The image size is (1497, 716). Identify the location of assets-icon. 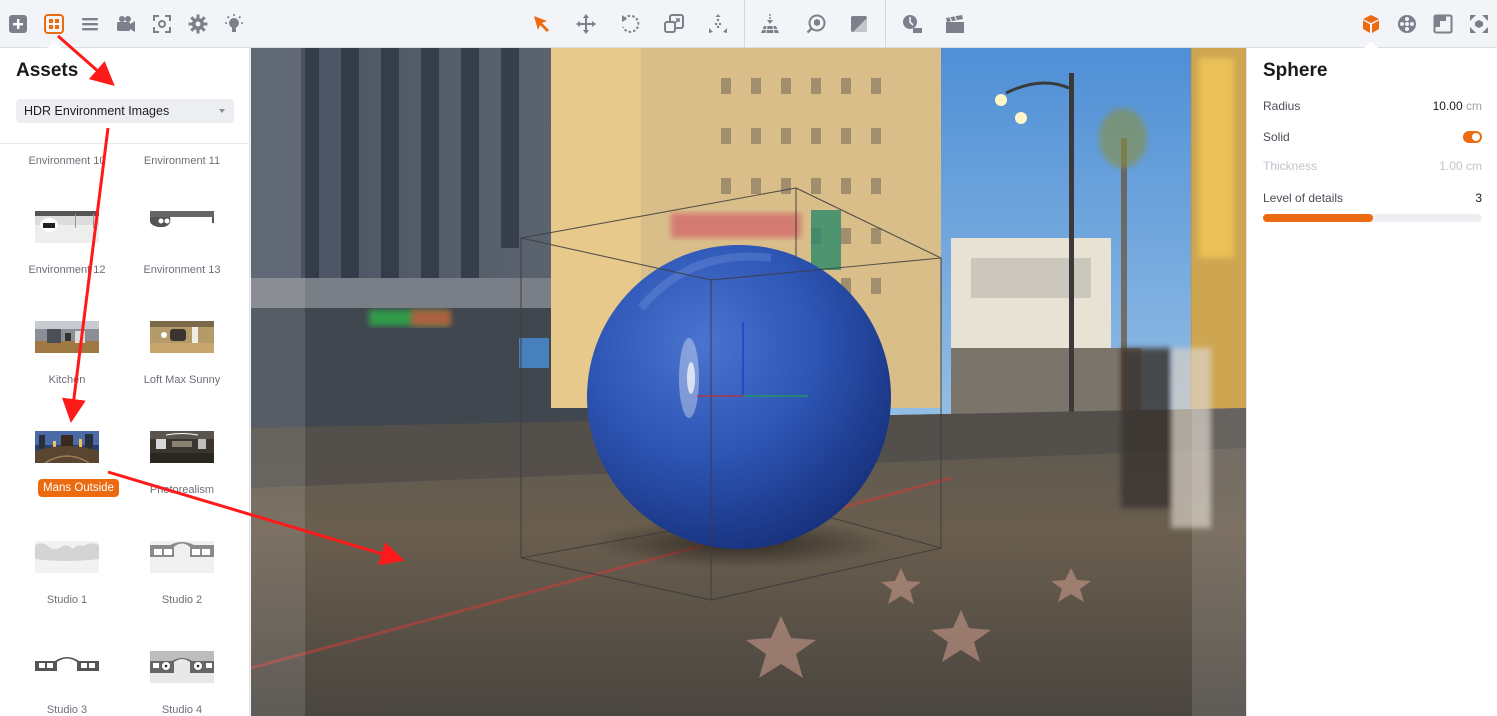
(54, 24).